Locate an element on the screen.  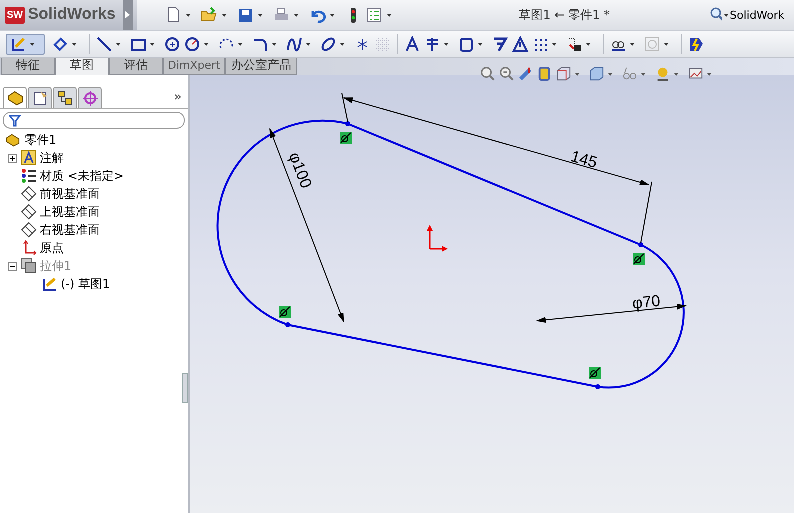
warning-icon is located at coordinates (520, 44).